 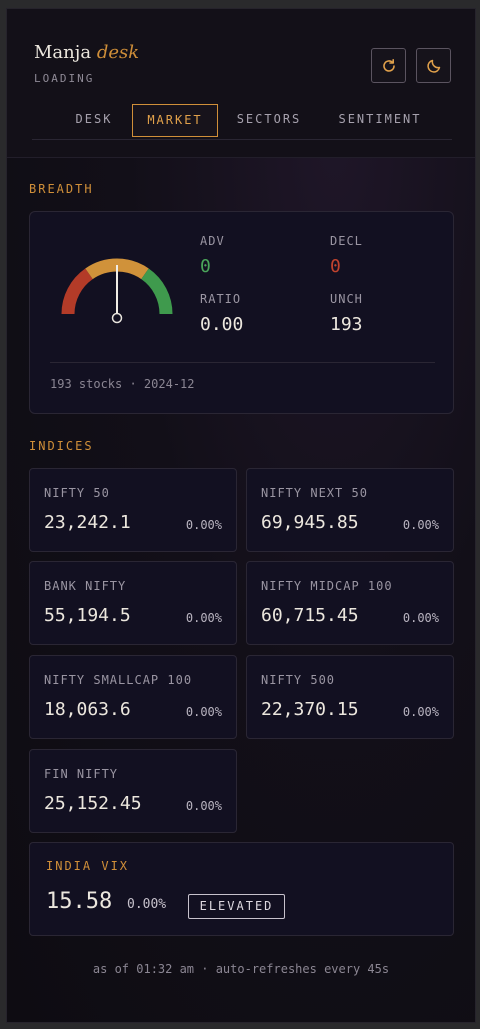 What do you see at coordinates (175, 120) in the screenshot?
I see `tab-market: MARKET` at bounding box center [175, 120].